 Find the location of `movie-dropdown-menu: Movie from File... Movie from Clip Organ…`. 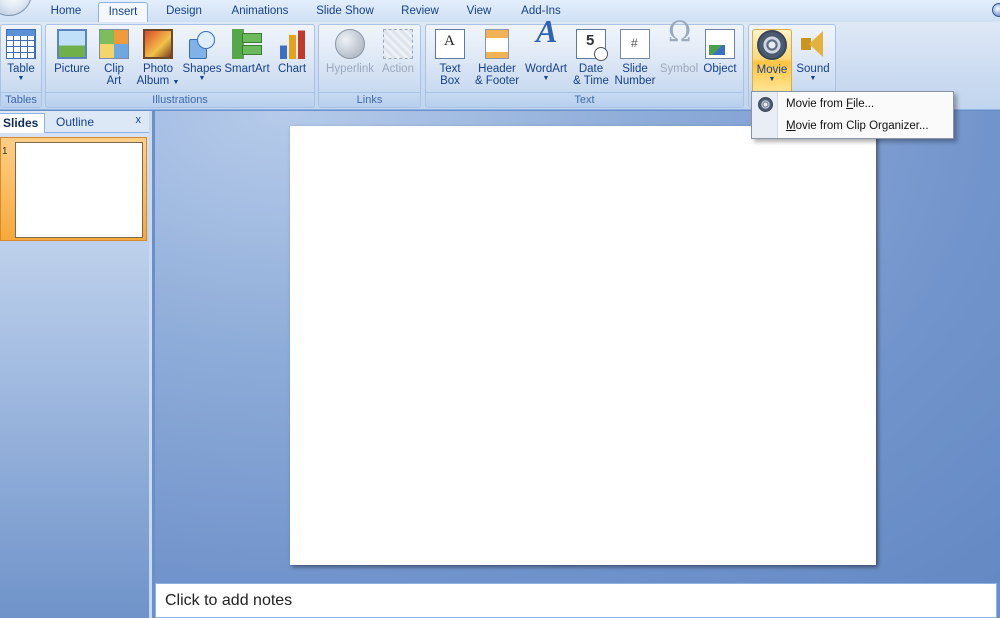

movie-dropdown-menu: Movie from File... Movie from Clip Organ… is located at coordinates (852, 115).